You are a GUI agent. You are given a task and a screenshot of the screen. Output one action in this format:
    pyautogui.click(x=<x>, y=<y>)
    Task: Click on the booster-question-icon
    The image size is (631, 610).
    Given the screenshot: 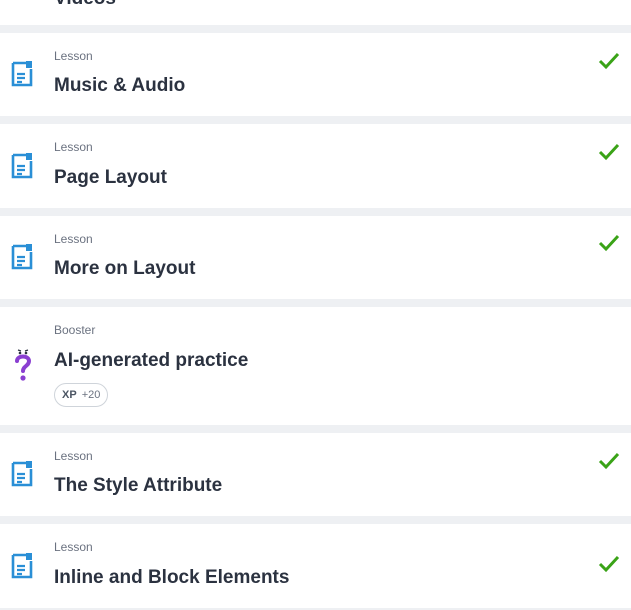 What is the action you would take?
    pyautogui.click(x=23, y=365)
    